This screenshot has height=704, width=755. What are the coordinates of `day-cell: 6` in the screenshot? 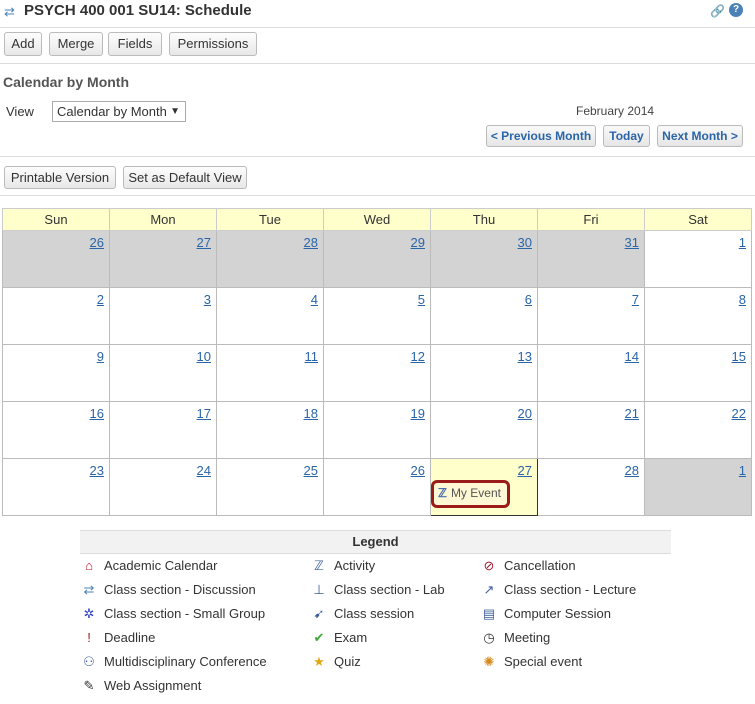 It's located at (484, 316).